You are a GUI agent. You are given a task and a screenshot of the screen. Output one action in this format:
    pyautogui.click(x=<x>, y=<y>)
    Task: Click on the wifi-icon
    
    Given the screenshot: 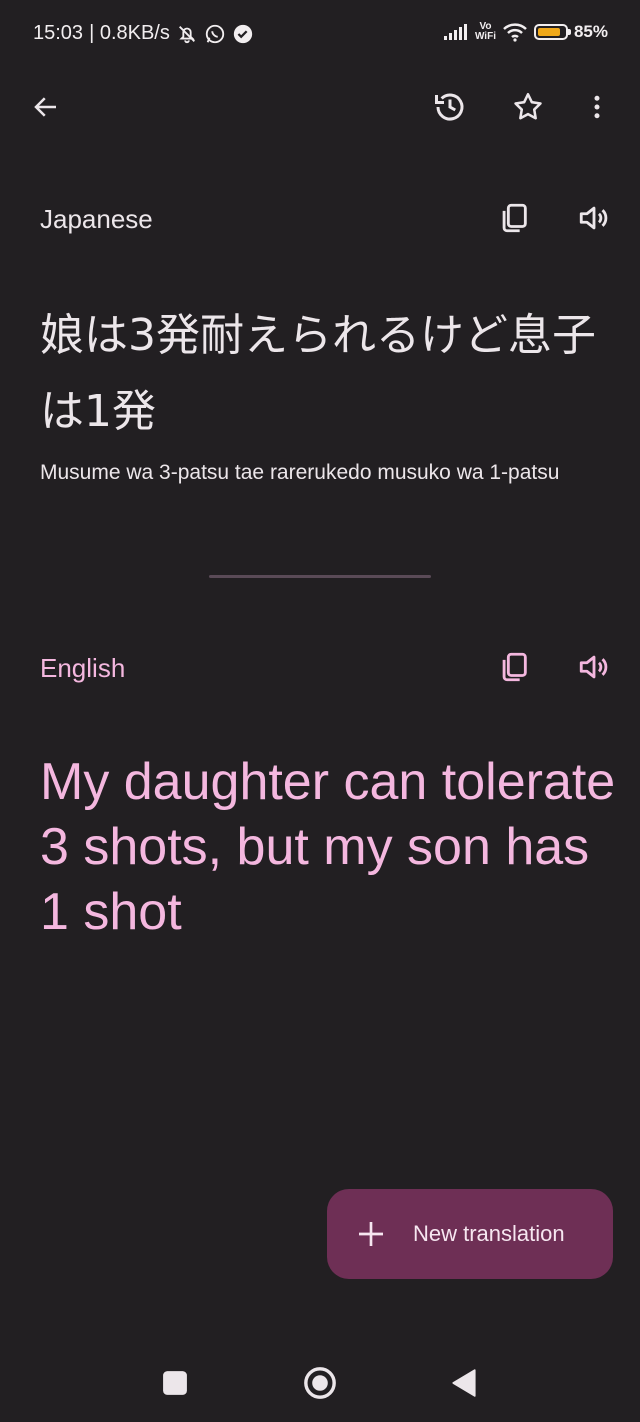 What is the action you would take?
    pyautogui.click(x=515, y=32)
    